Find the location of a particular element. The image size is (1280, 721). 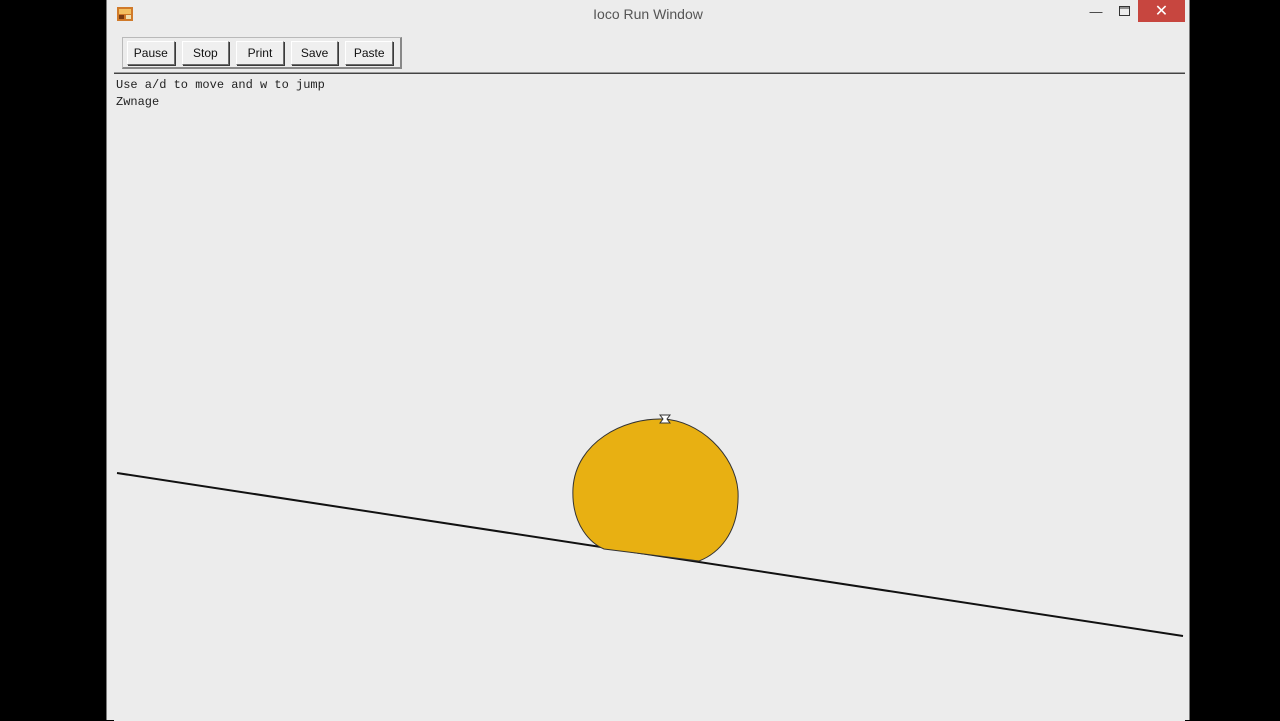

close-button: ✕ is located at coordinates (1161, 11).